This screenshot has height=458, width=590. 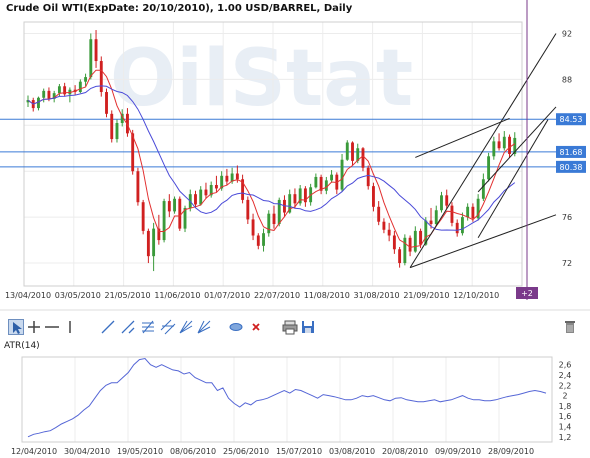 I want to click on delete-tool-icon, so click(x=256, y=327).